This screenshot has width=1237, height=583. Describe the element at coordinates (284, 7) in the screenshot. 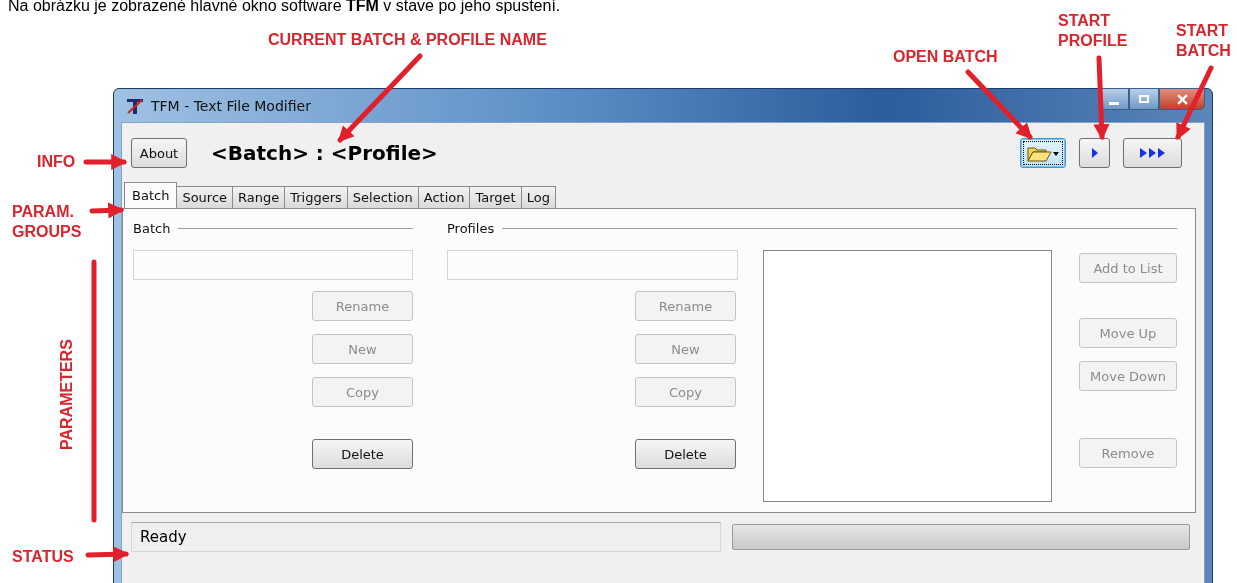

I see `paragraph: Na obrázku je zobrazené hlavné okno software TFM v stave po jeho spustení.` at that location.